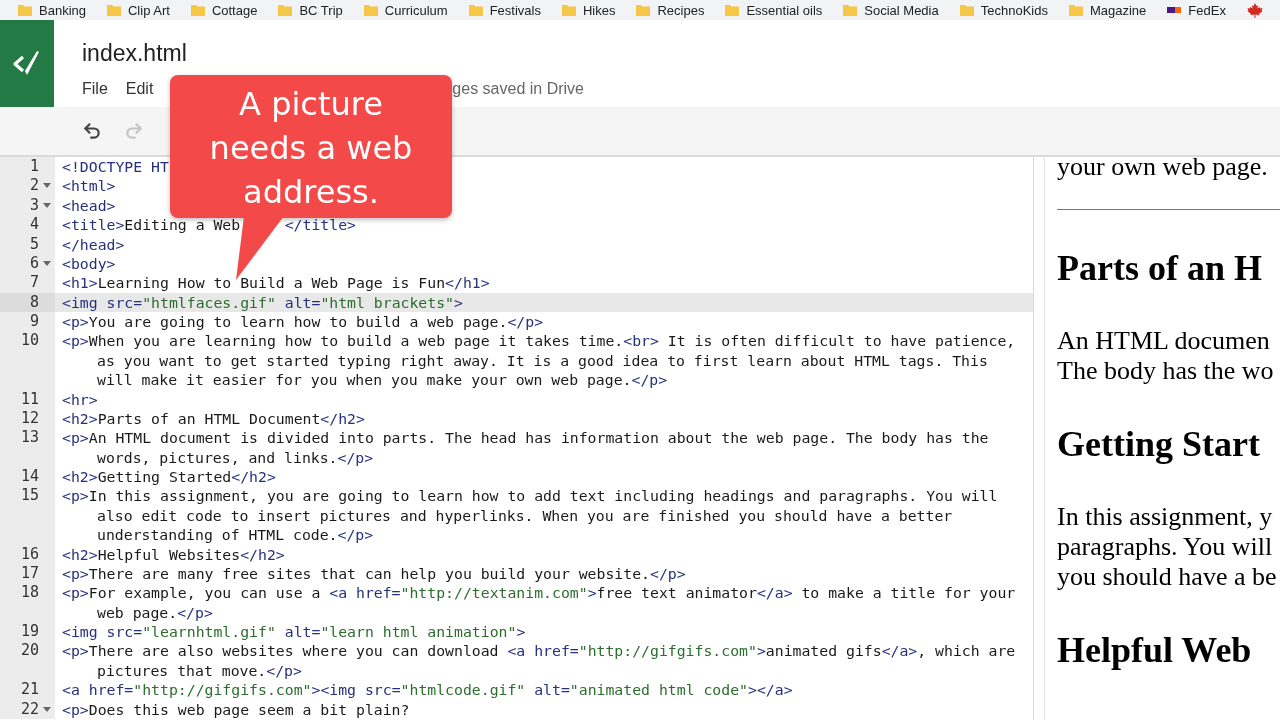 The width and height of the screenshot is (1280, 720). I want to click on file-name: index.html, so click(135, 53).